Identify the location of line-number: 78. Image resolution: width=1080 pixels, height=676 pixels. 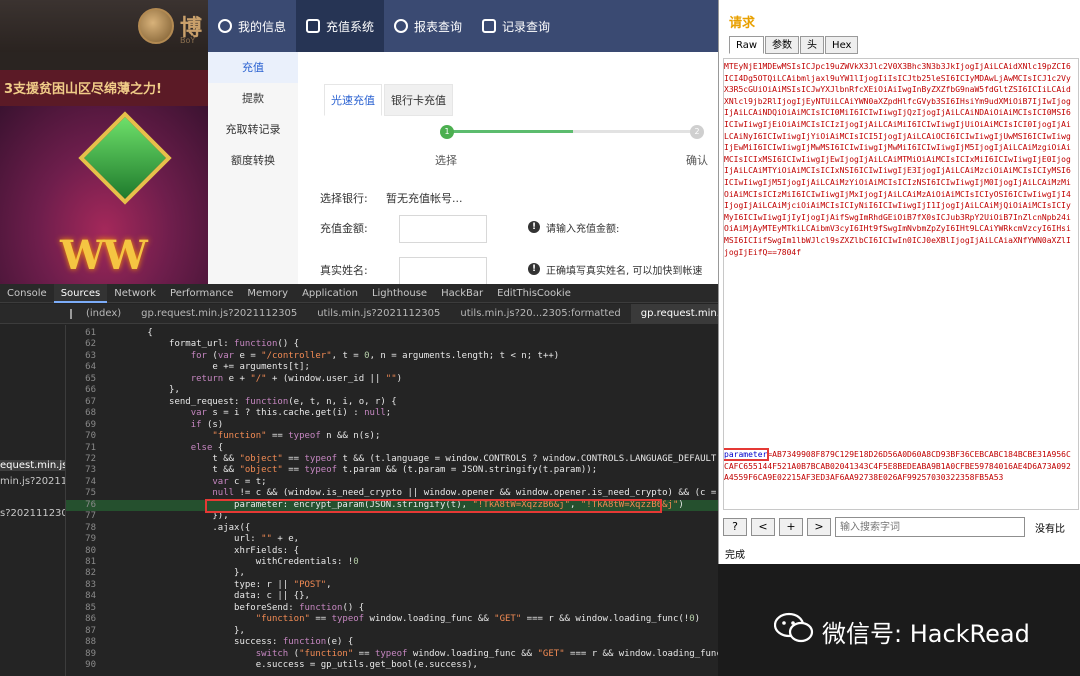
(81, 529).